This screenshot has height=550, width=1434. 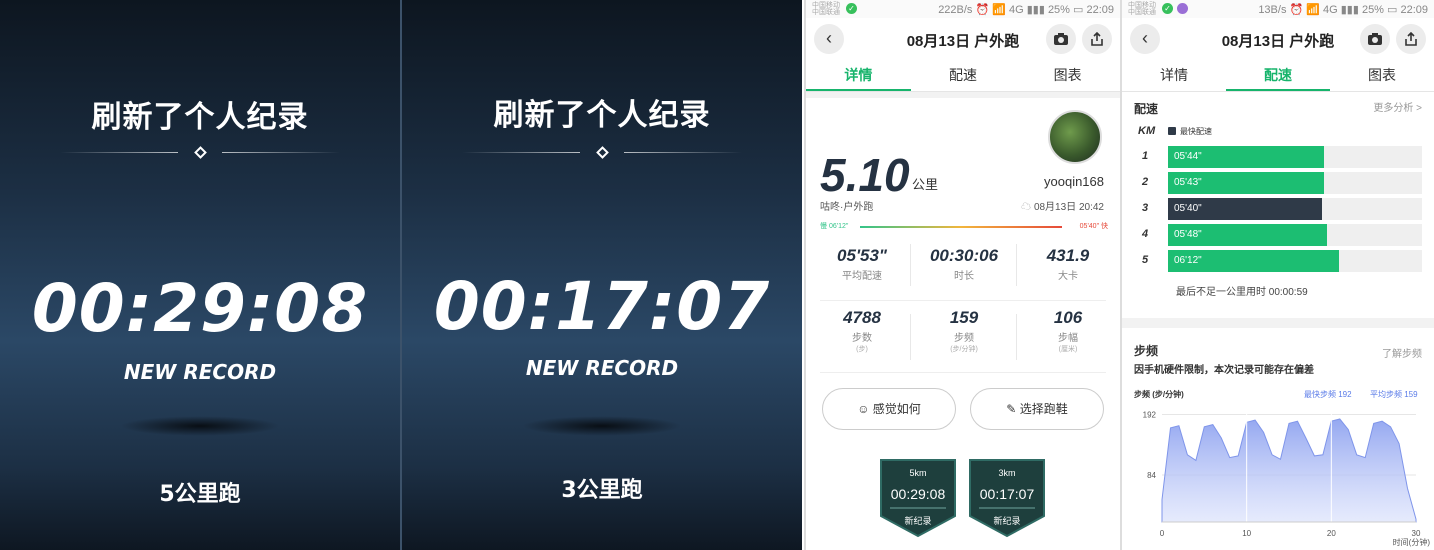 I want to click on split-km: 1, so click(x=1145, y=156).